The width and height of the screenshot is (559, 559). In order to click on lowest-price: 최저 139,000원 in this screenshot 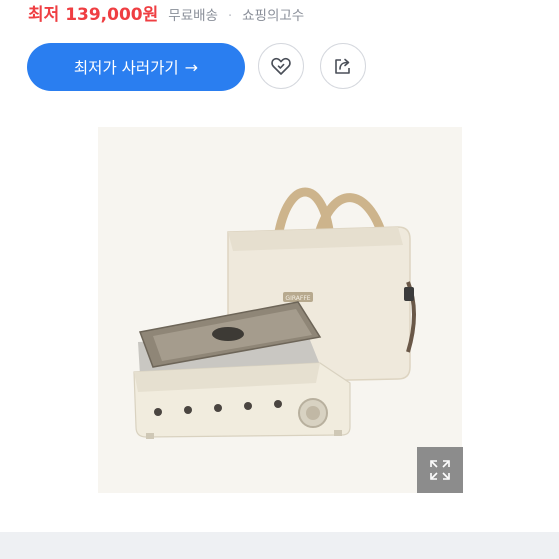, I will do `click(93, 15)`.